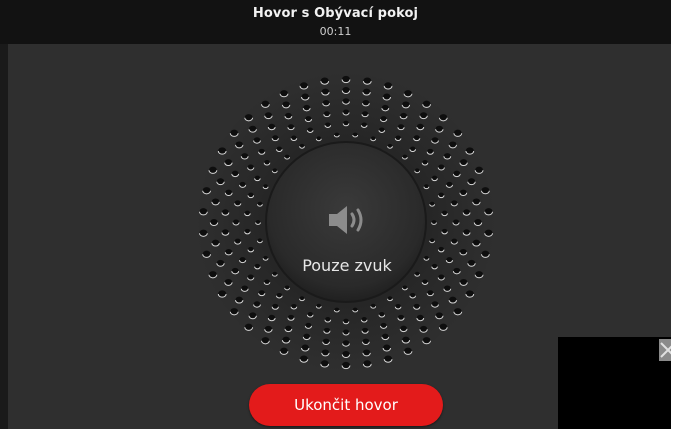 This screenshot has width=679, height=429. Describe the element at coordinates (346, 220) in the screenshot. I see `speaker-icon` at that location.